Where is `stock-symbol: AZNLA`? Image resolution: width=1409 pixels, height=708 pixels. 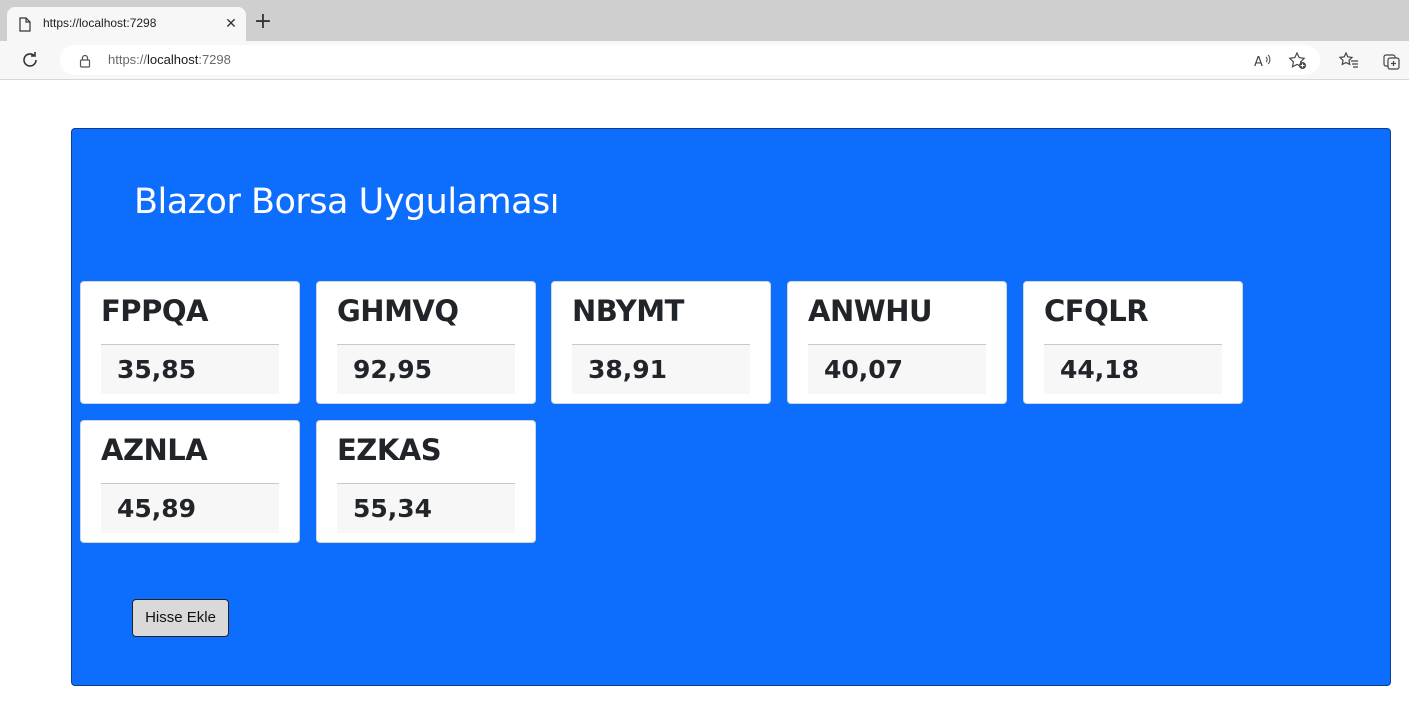 stock-symbol: AZNLA is located at coordinates (154, 450).